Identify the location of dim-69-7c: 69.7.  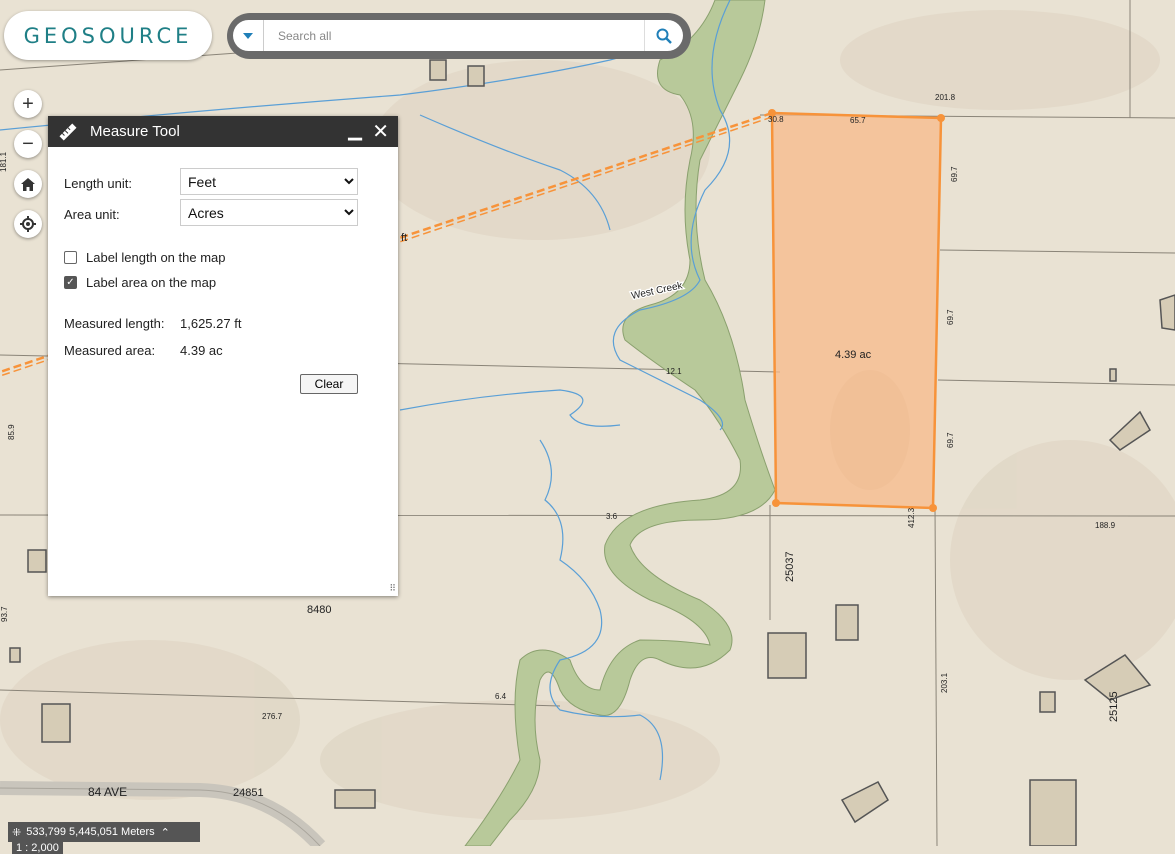
(950, 440).